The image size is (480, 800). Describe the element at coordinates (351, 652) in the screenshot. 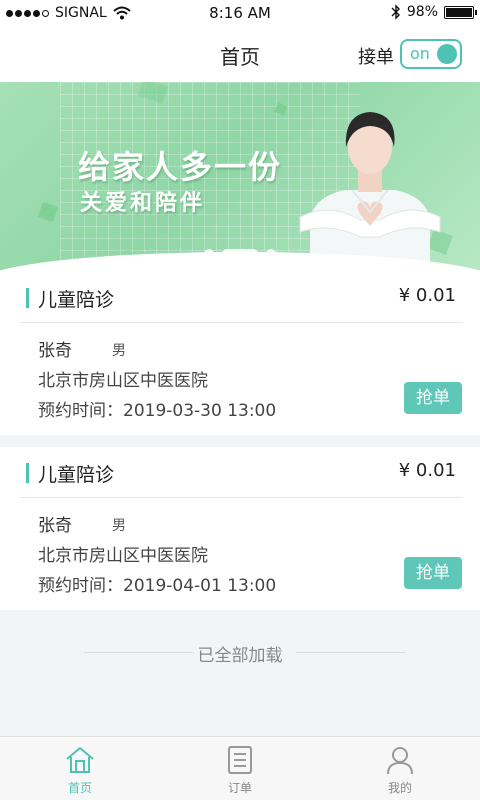

I see `divider-right` at that location.